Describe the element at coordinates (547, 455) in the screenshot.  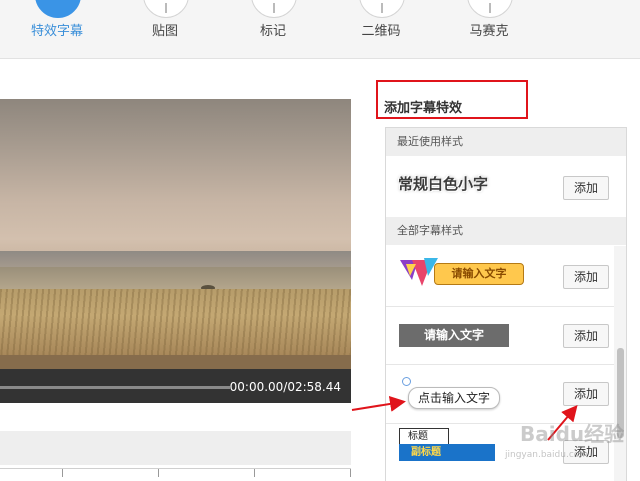
I see `watermark-url: jingyan.baidu.com` at that location.